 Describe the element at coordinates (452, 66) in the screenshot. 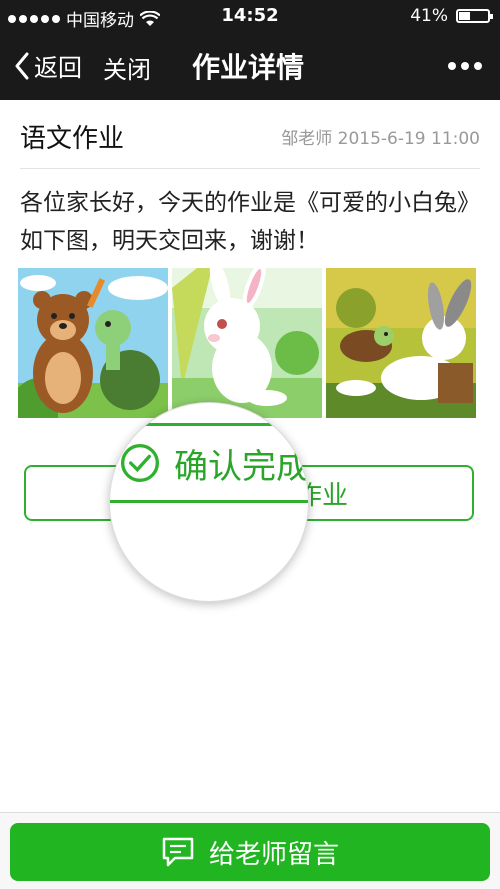

I see `more-dots-icon` at that location.